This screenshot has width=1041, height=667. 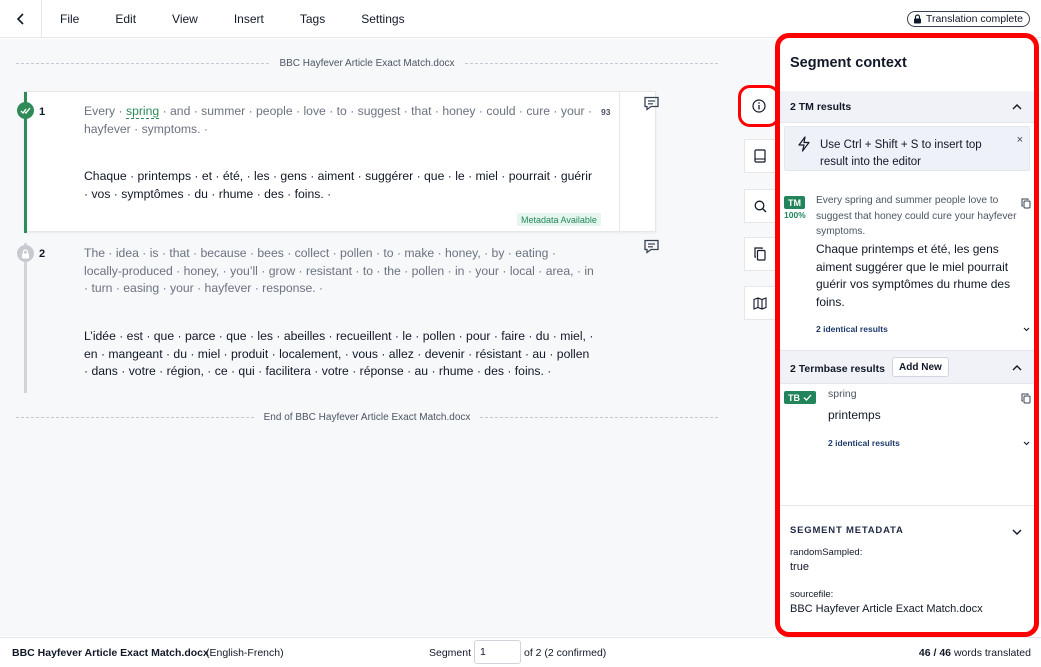 I want to click on menu-tags: Tags, so click(x=312, y=19).